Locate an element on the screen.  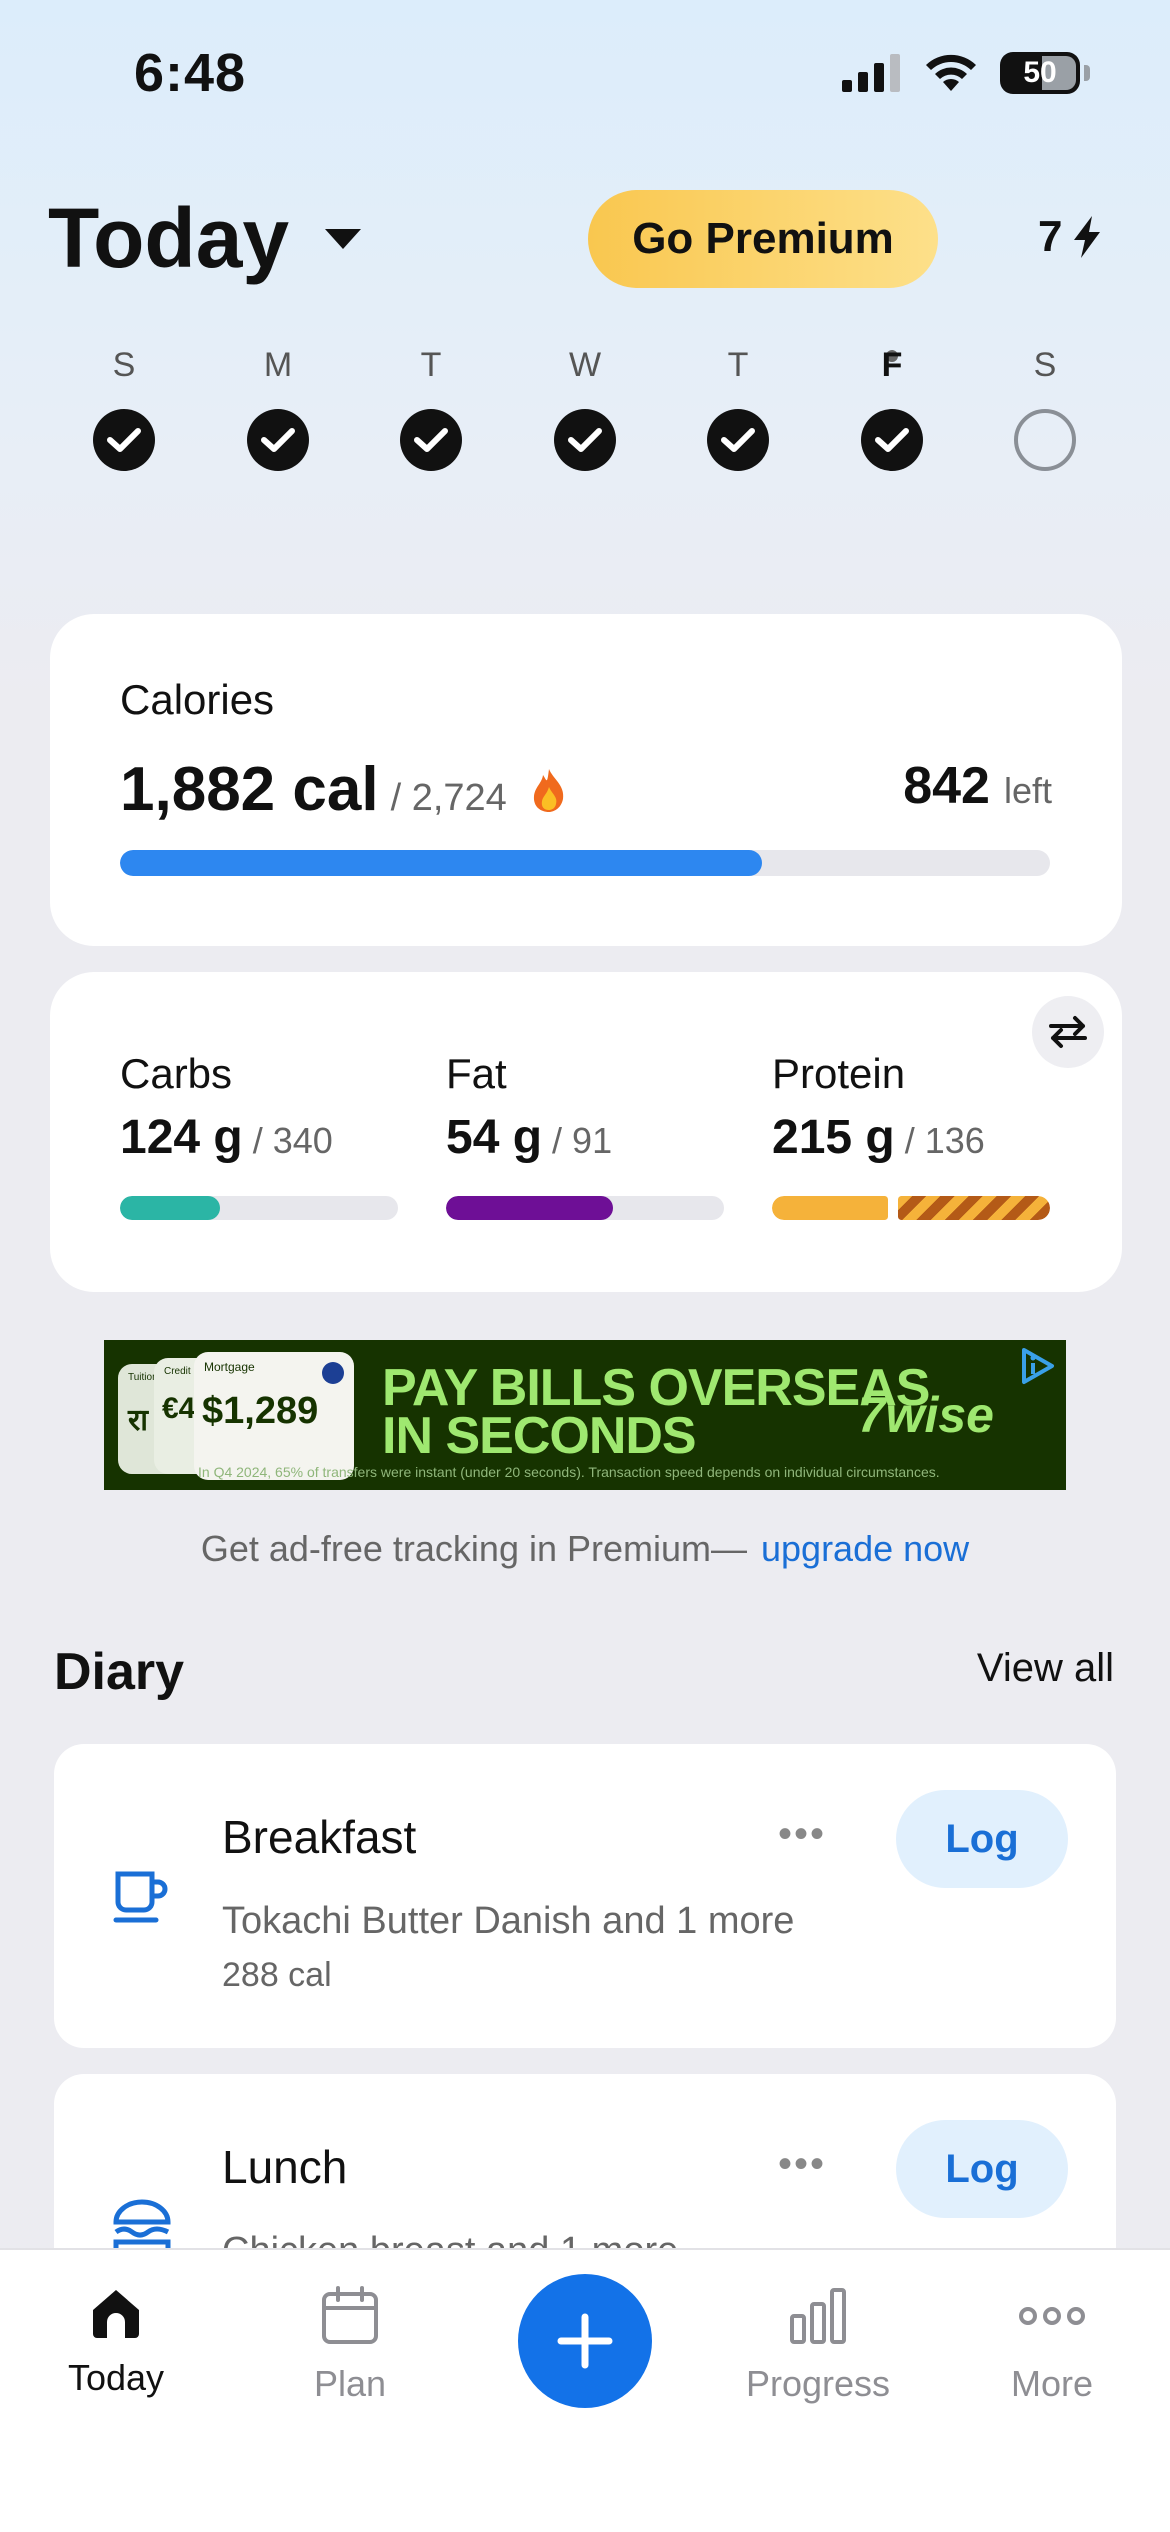
macro-value: 124 g is located at coordinates (181, 1137).